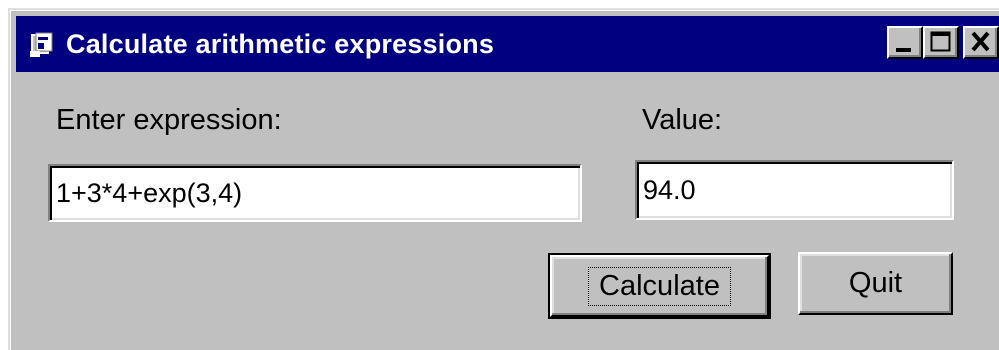 The width and height of the screenshot is (999, 350). What do you see at coordinates (669, 189) in the screenshot?
I see `value-field-text: 94.0` at bounding box center [669, 189].